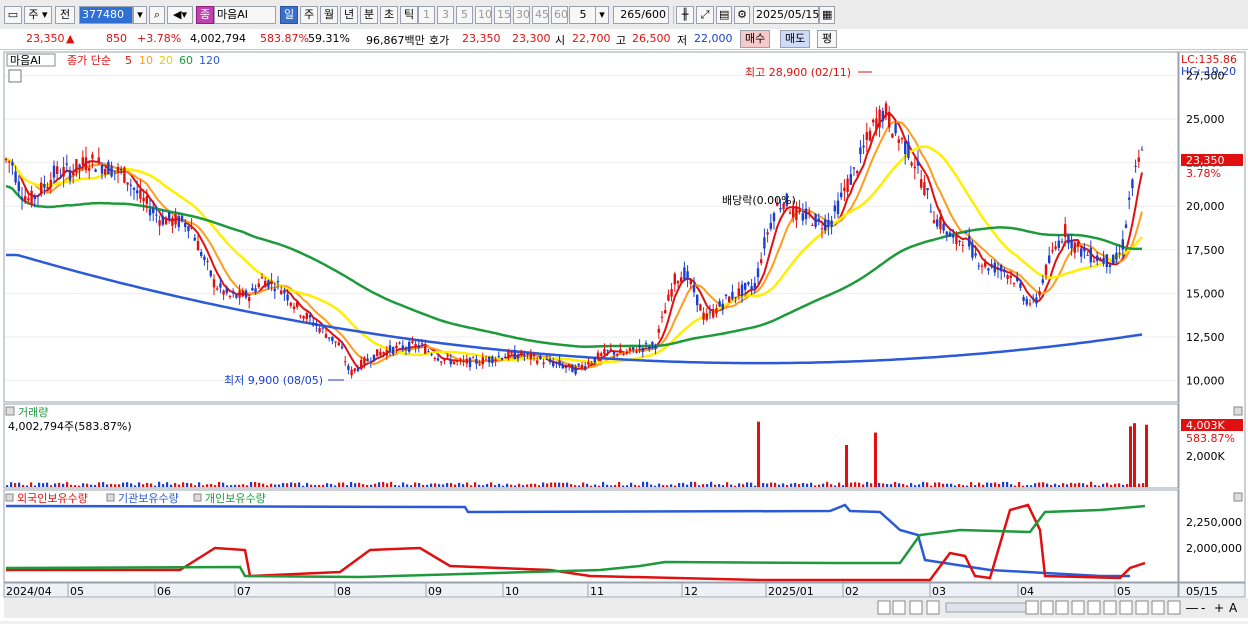 Image resolution: width=1248 pixels, height=624 pixels. Describe the element at coordinates (583, 15) in the screenshot. I see `count-select: 5` at that location.